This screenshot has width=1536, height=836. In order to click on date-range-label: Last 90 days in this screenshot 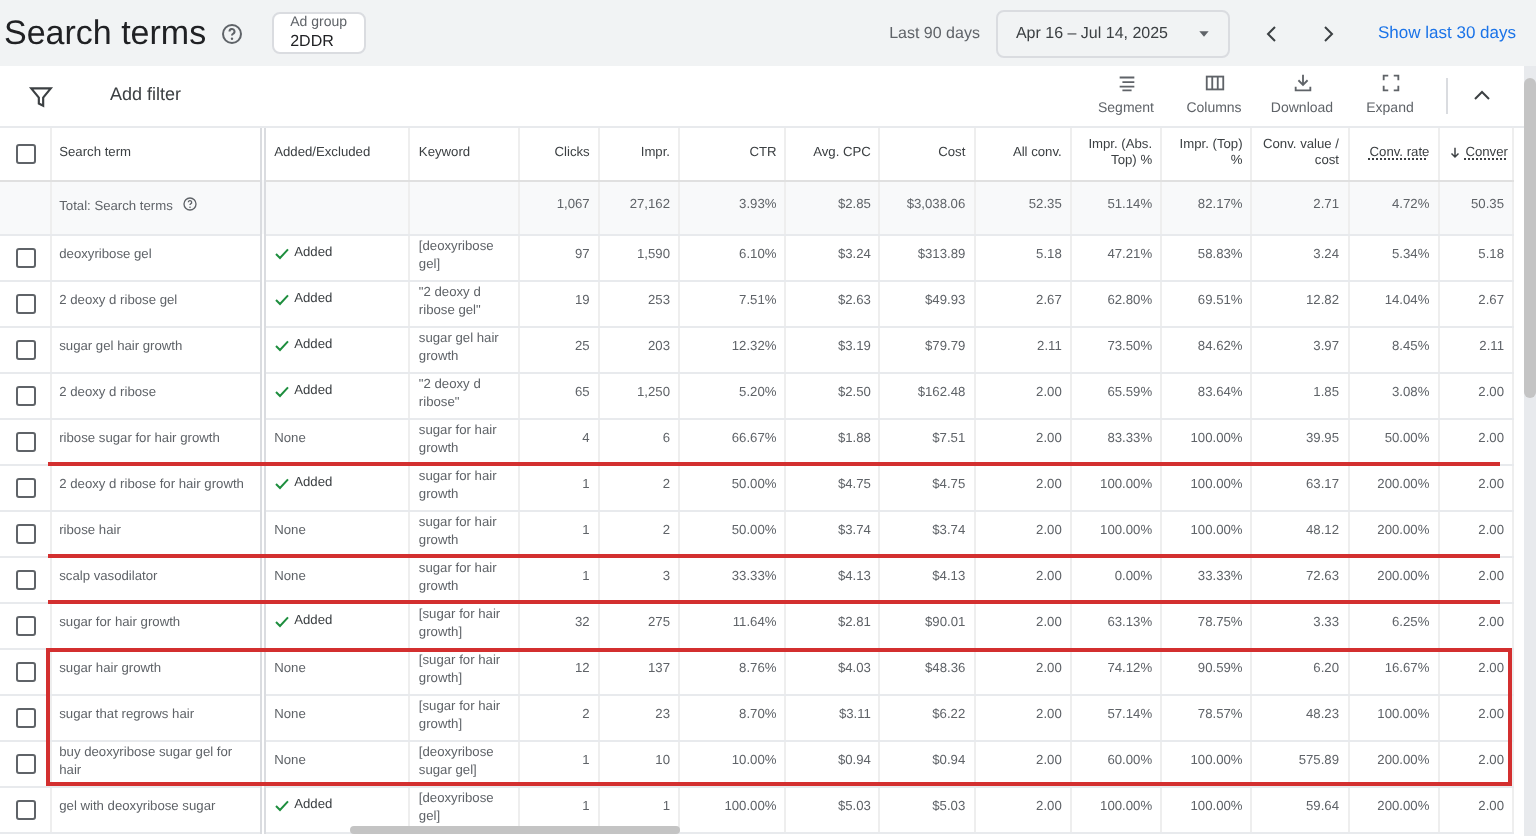, I will do `click(934, 33)`.